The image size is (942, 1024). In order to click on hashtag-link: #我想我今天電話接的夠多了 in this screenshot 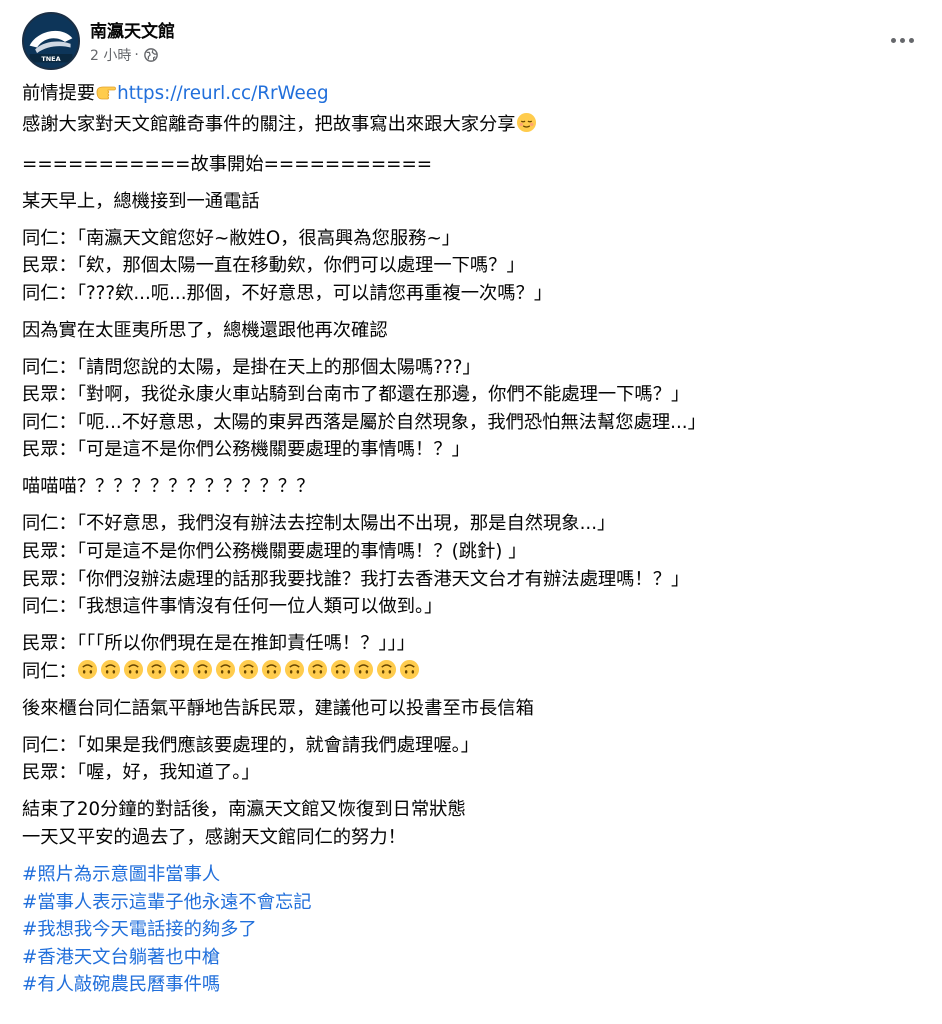, I will do `click(472, 930)`.